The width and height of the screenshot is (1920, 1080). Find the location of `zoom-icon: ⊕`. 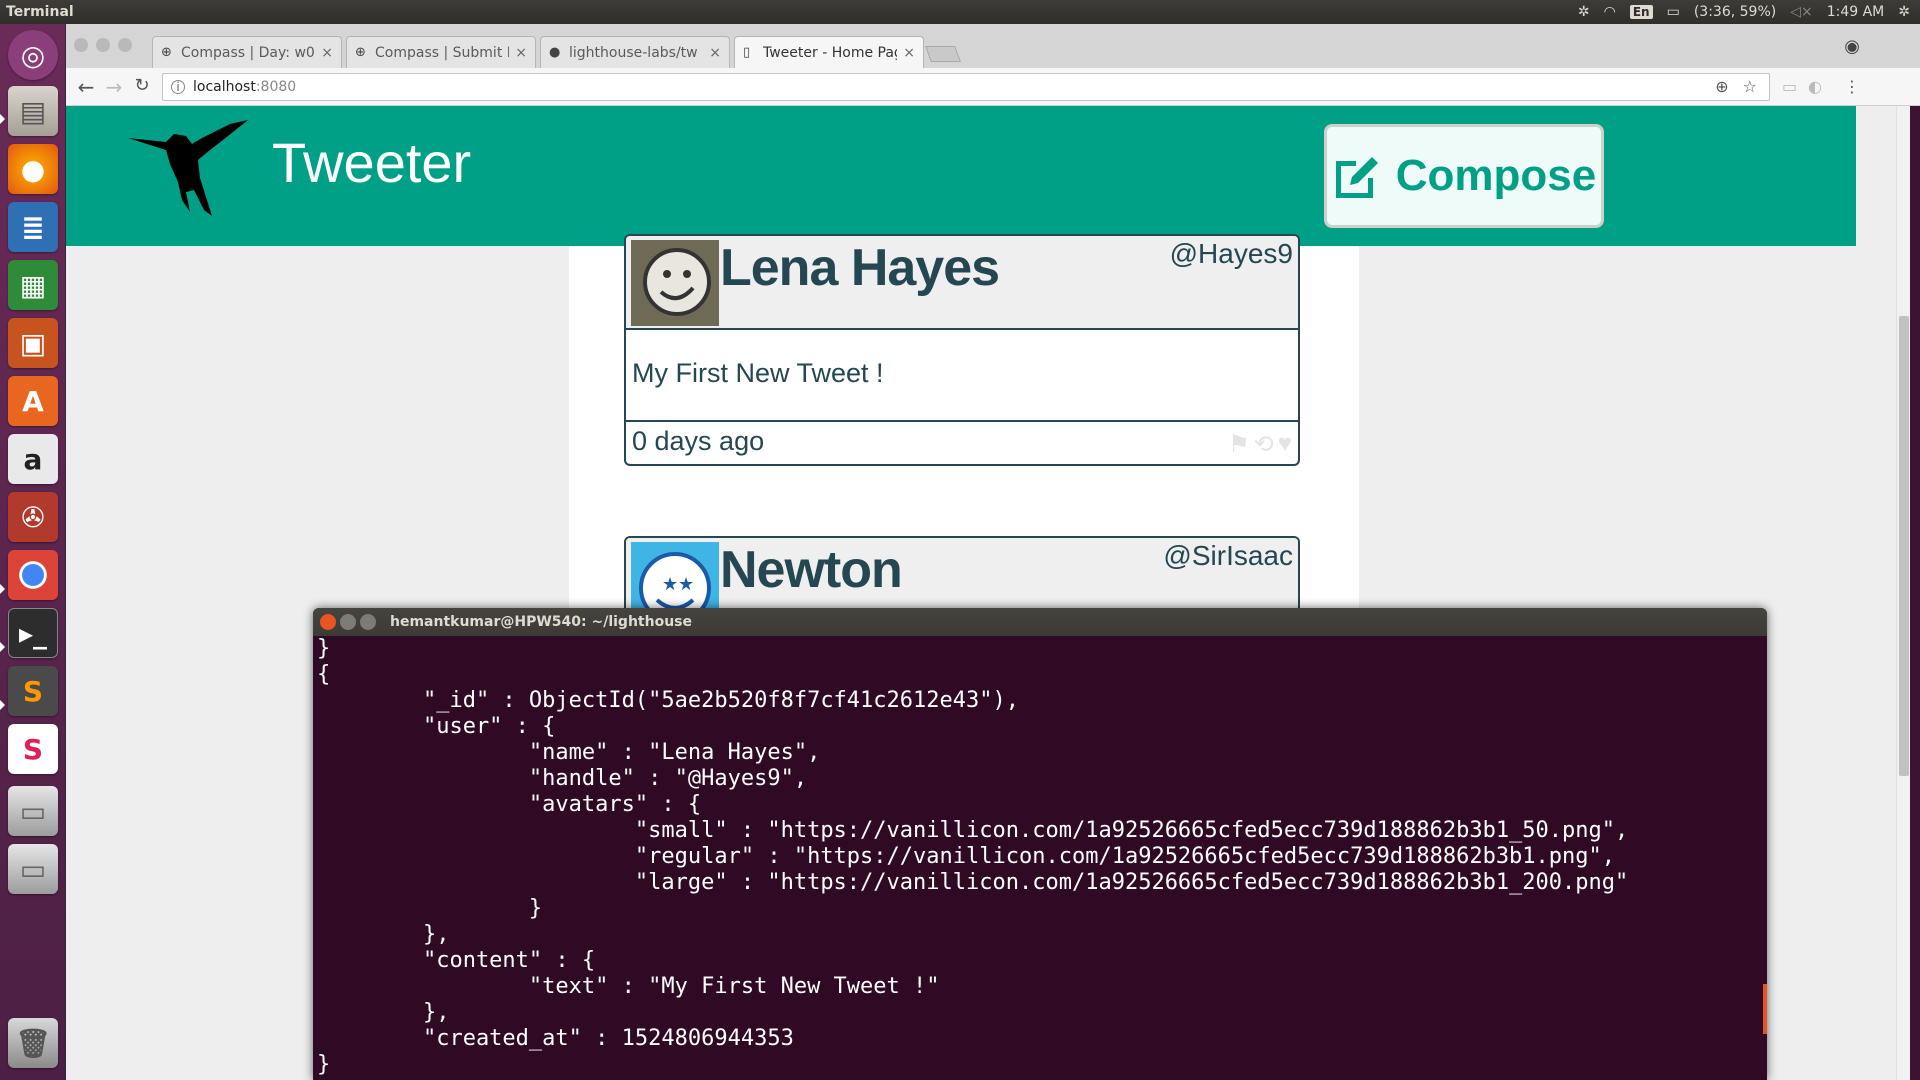

zoom-icon: ⊕ is located at coordinates (1721, 86).